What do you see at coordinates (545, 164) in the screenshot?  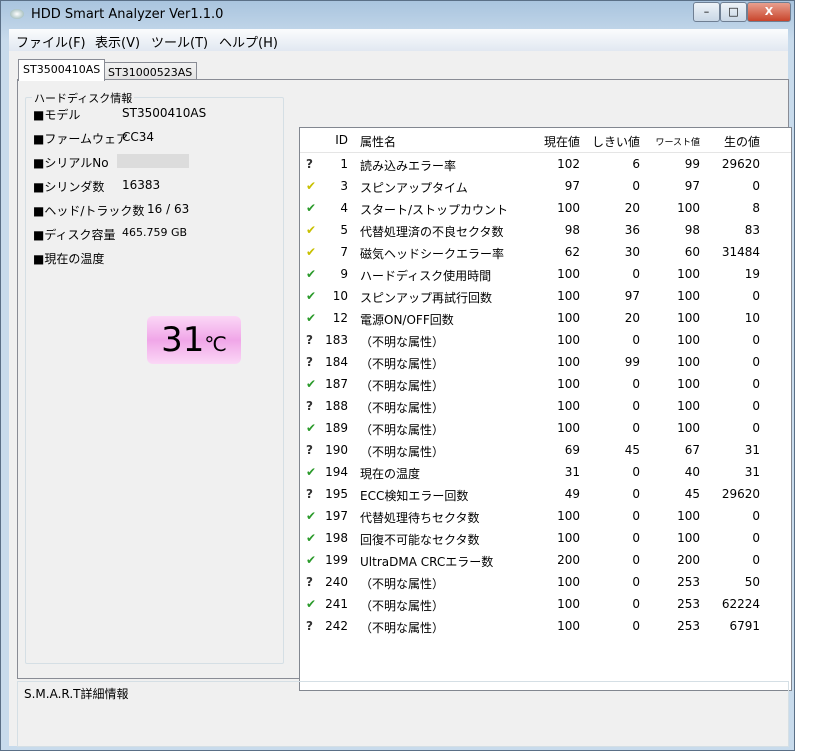 I see `table-row: ? 1 読み込みエラー率 102 6 99 29620` at bounding box center [545, 164].